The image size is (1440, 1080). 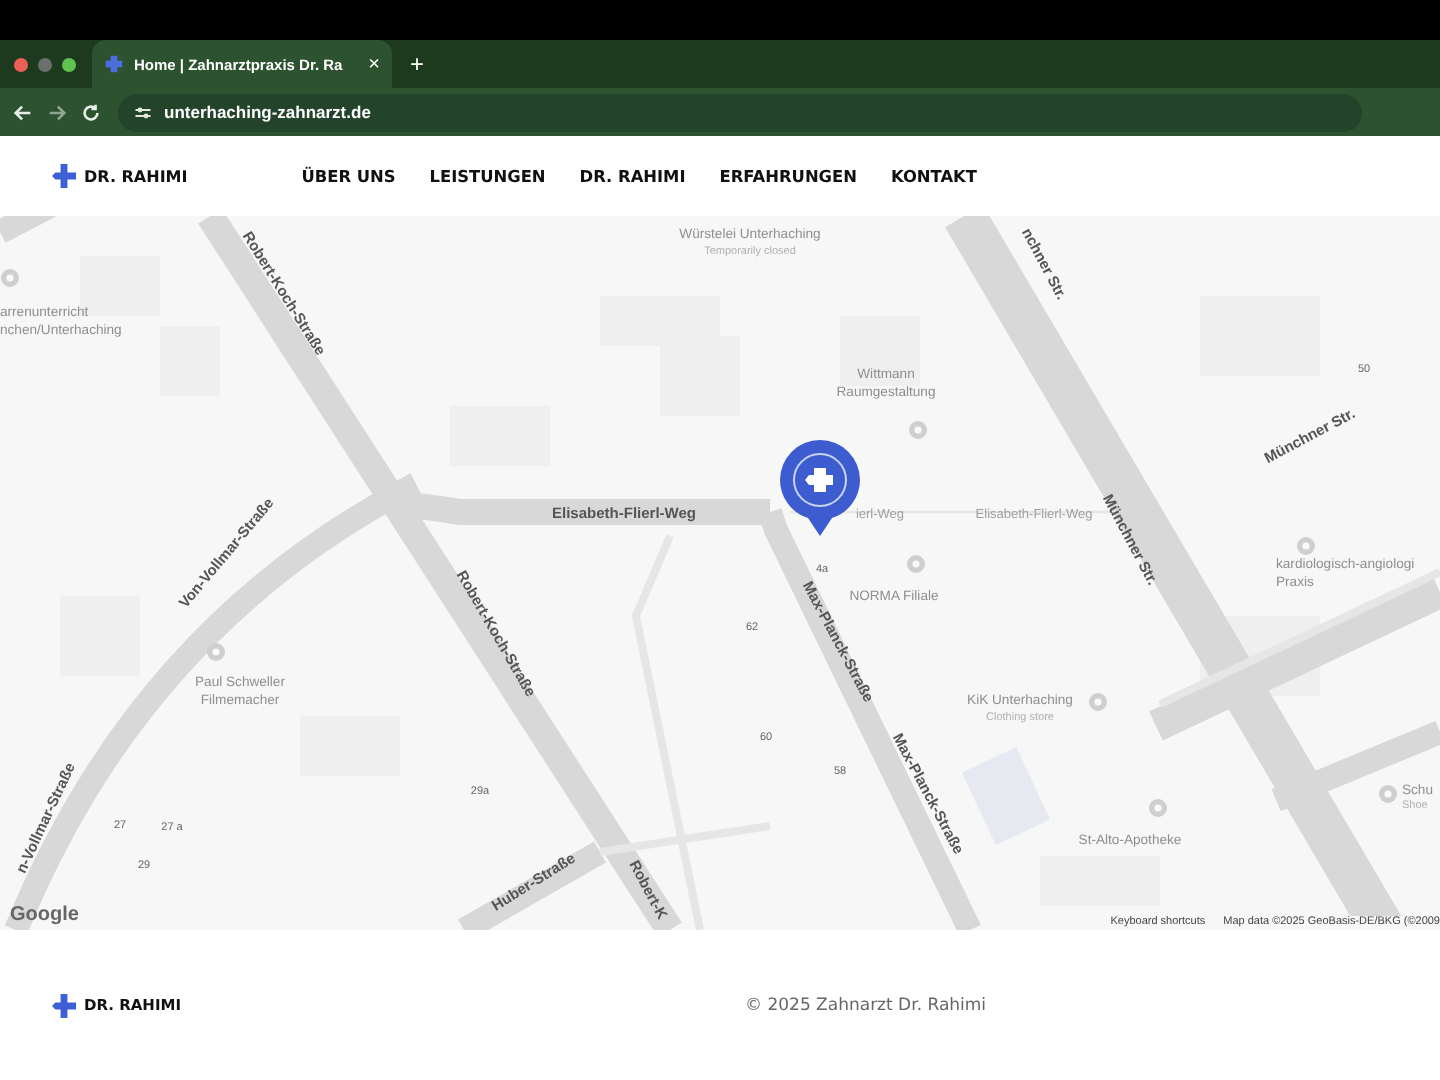 What do you see at coordinates (267, 112) in the screenshot?
I see `url-text: unterhaching-zahnarzt.de` at bounding box center [267, 112].